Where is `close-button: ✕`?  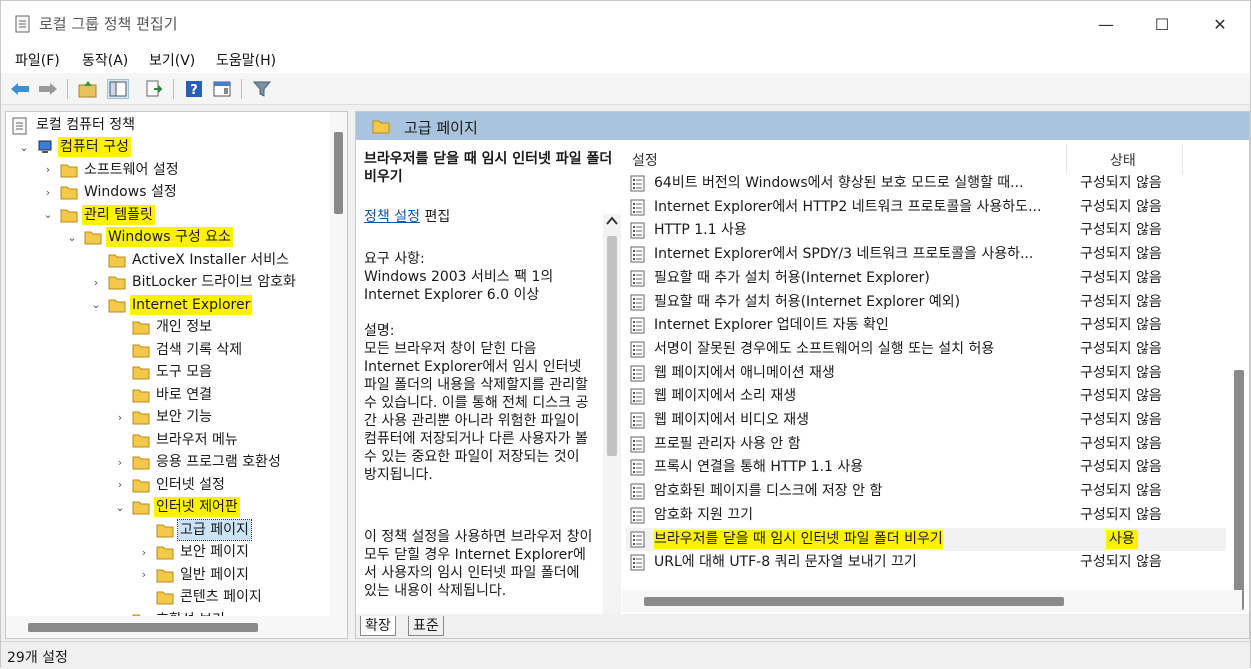
close-button: ✕ is located at coordinates (1220, 24).